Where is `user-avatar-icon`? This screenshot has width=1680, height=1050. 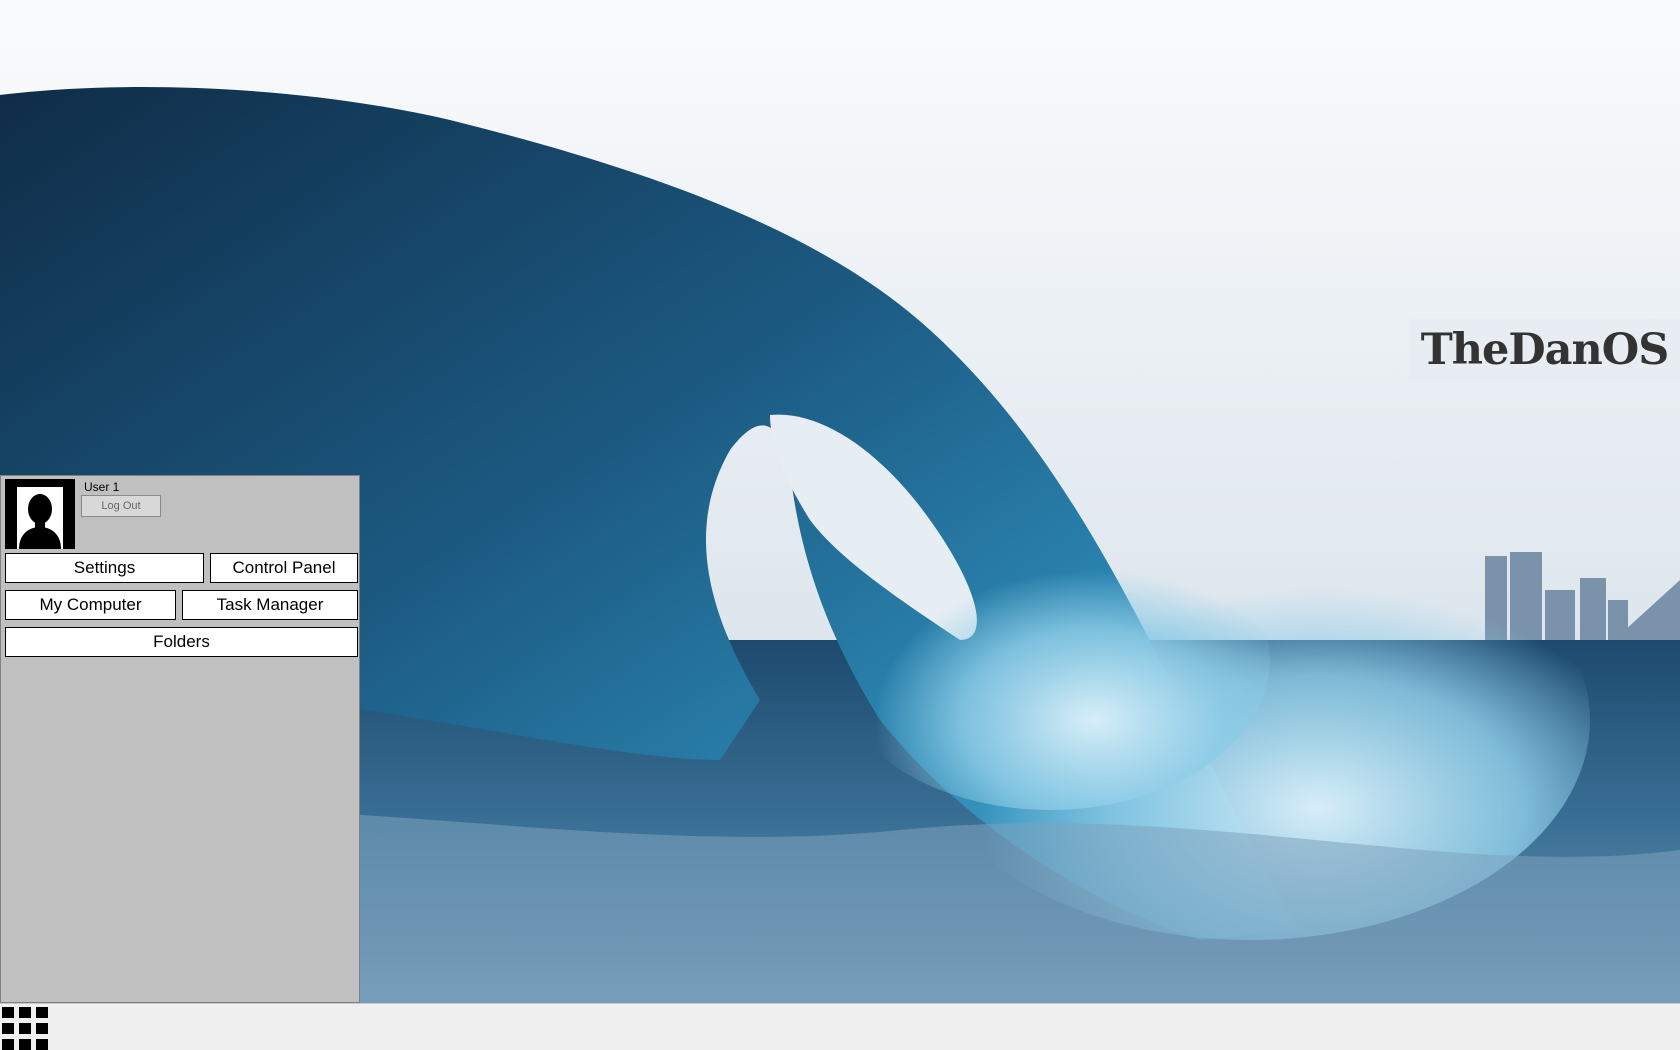 user-avatar-icon is located at coordinates (40, 514).